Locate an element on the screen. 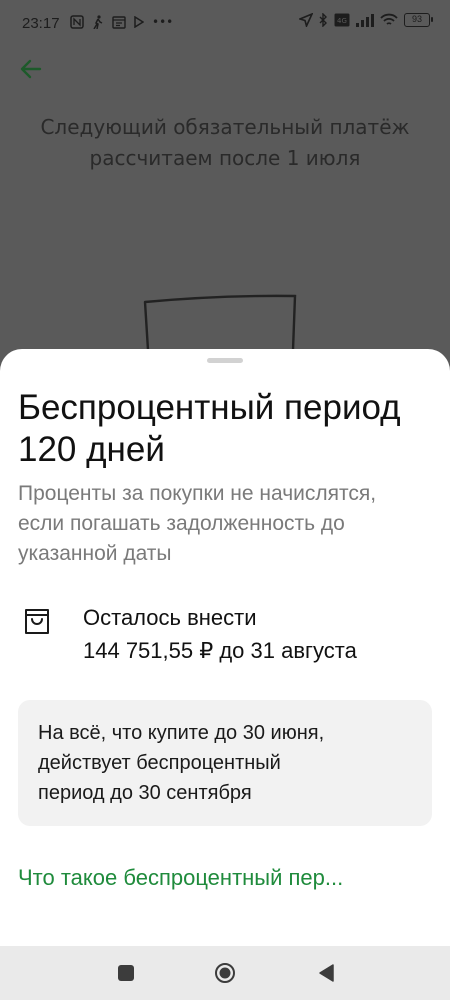  location-icon is located at coordinates (306, 20).